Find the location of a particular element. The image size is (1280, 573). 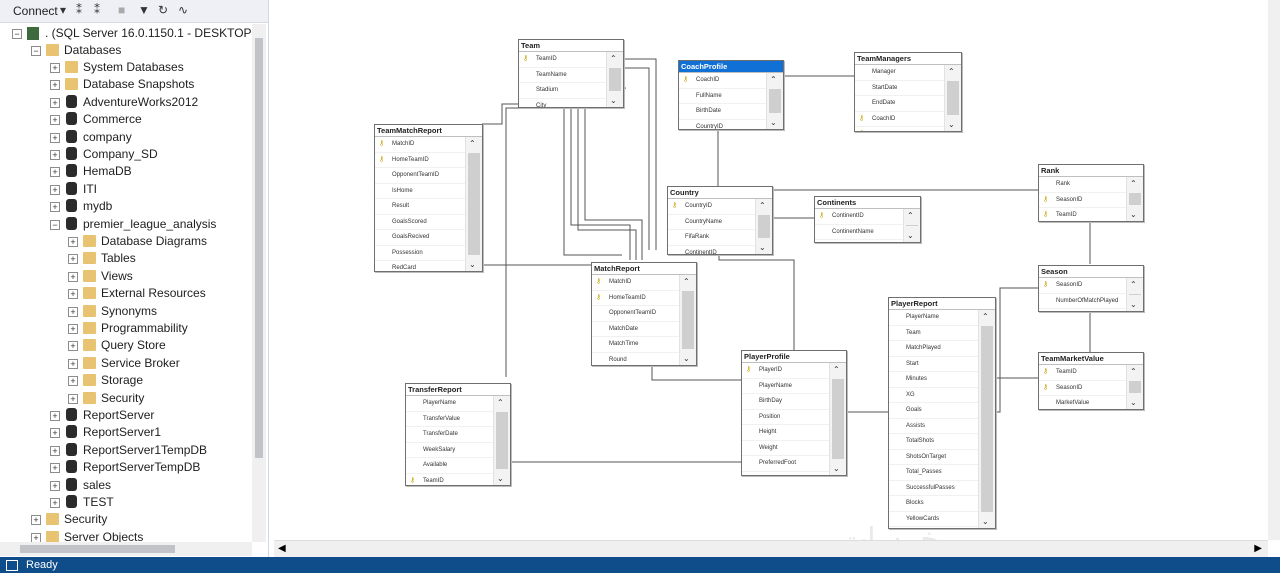

tree-vertical-scrollbar is located at coordinates (259, 283).